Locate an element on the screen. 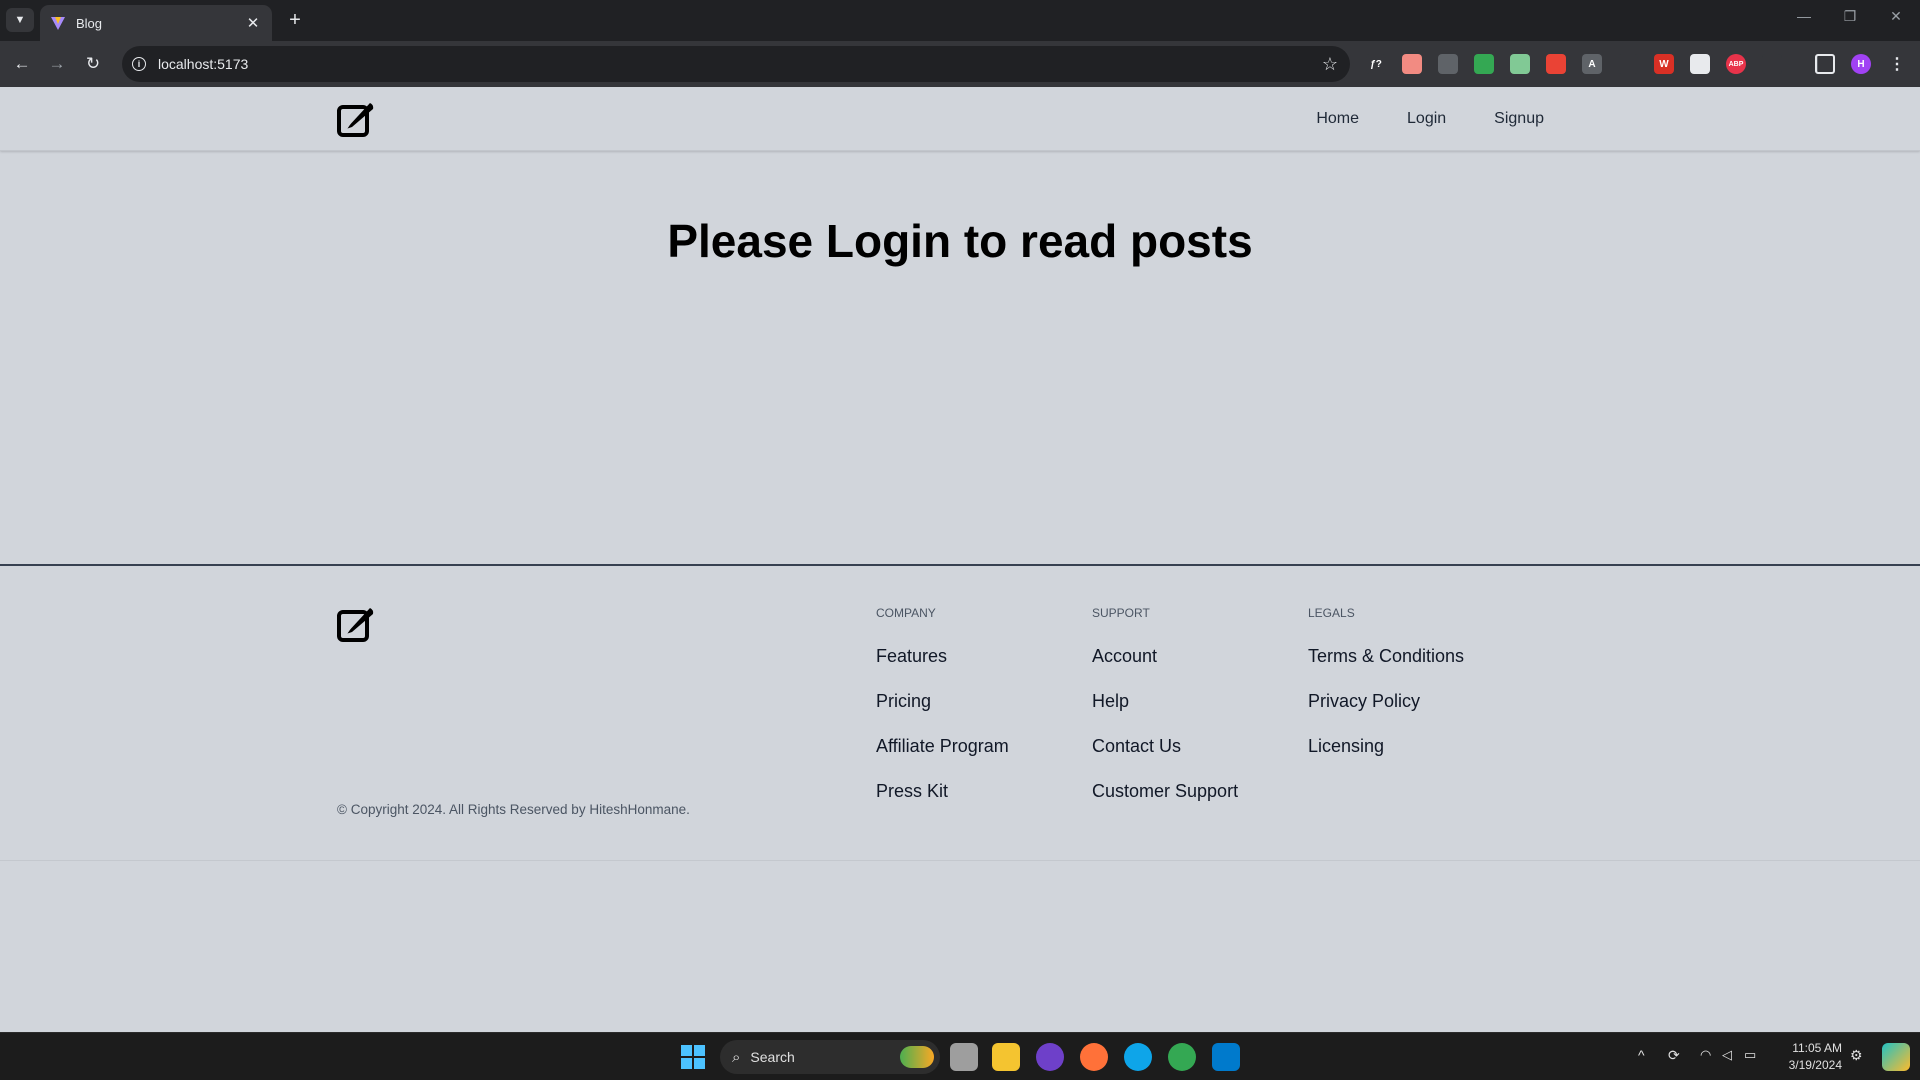 The height and width of the screenshot is (1080, 1920). footer-link-licensing: Licensing is located at coordinates (1386, 758).